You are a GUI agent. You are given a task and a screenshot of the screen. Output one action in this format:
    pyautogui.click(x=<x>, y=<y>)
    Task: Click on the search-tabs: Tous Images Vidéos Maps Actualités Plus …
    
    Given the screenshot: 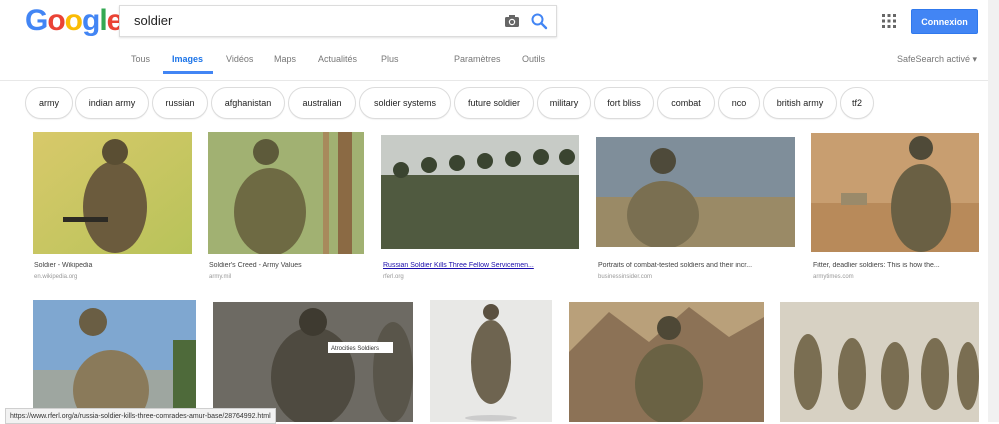 What is the action you would take?
    pyautogui.click(x=499, y=65)
    